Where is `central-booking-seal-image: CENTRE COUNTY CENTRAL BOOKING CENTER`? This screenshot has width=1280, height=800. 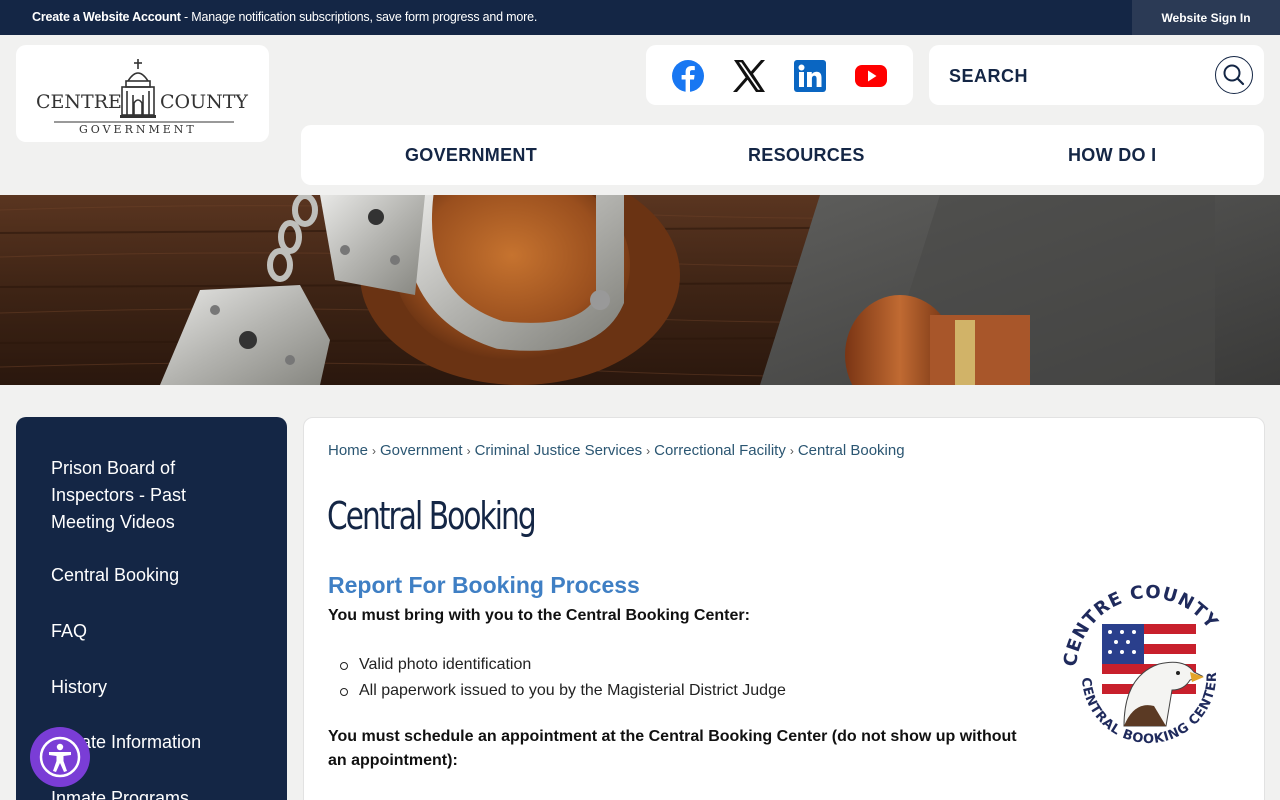
central-booking-seal-image: CENTRE COUNTY CENTRAL BOOKING CENTER is located at coordinates (1140, 664).